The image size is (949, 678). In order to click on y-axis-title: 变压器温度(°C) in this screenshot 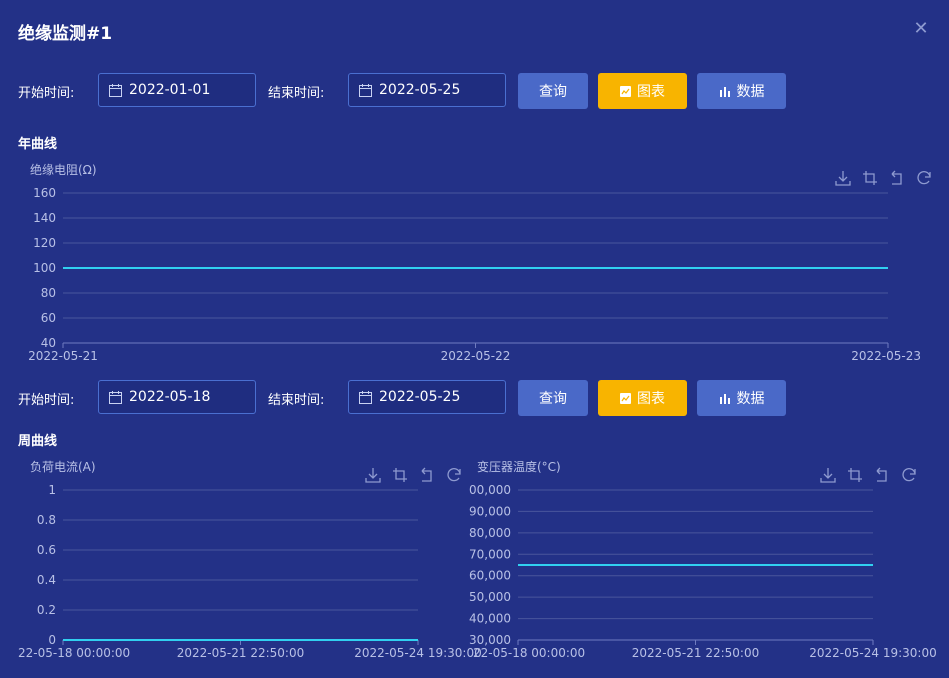, I will do `click(519, 466)`.